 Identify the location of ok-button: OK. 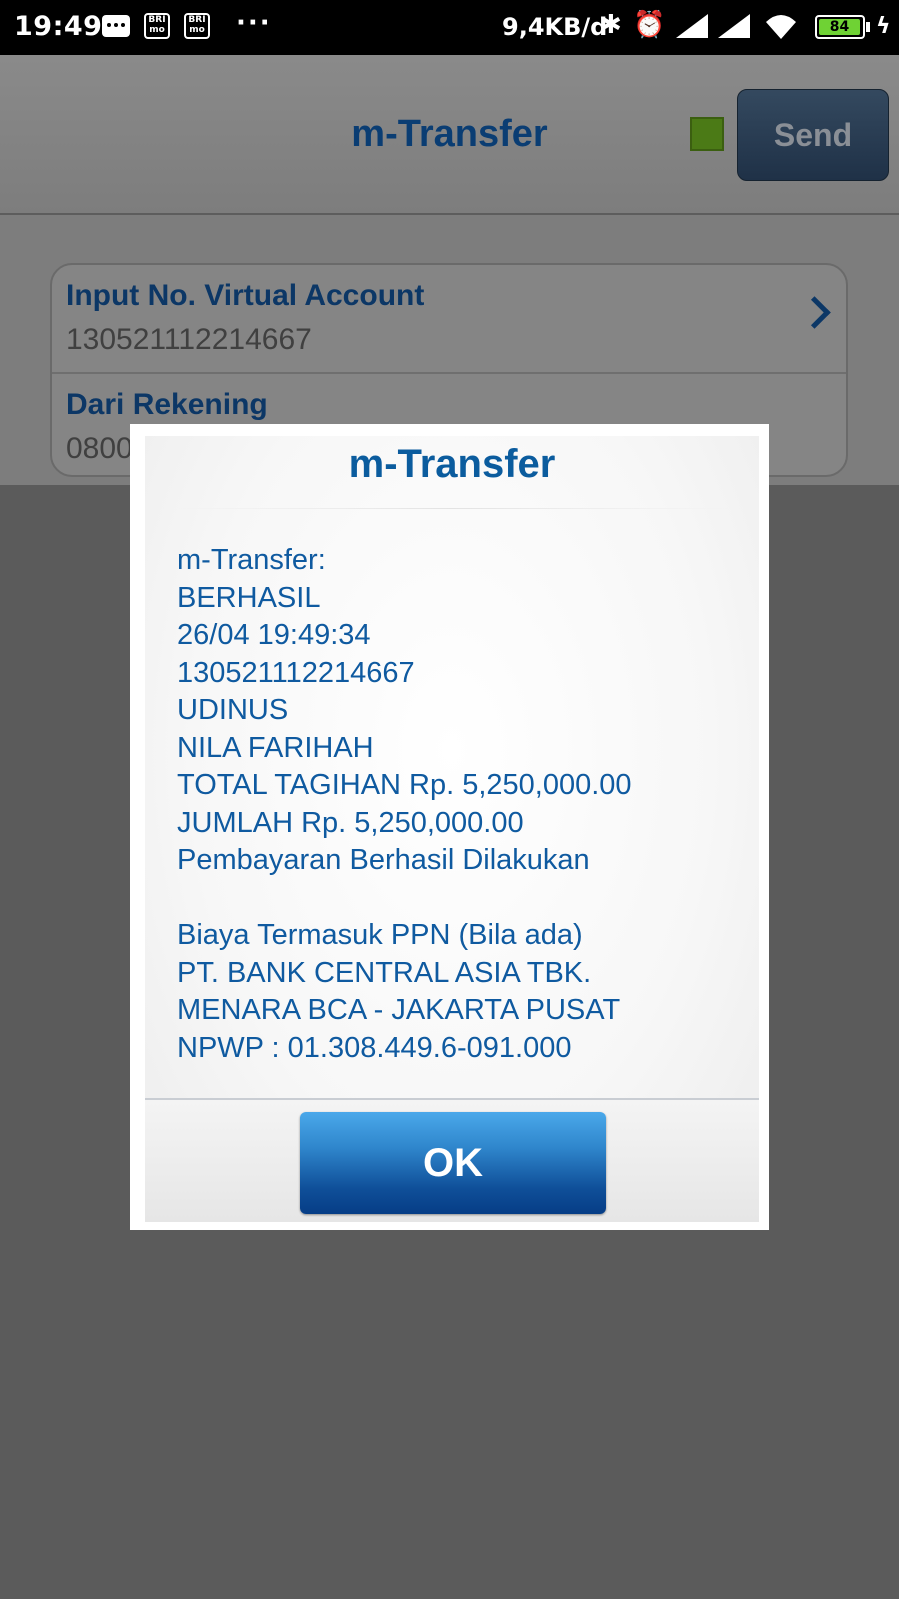
(453, 1163).